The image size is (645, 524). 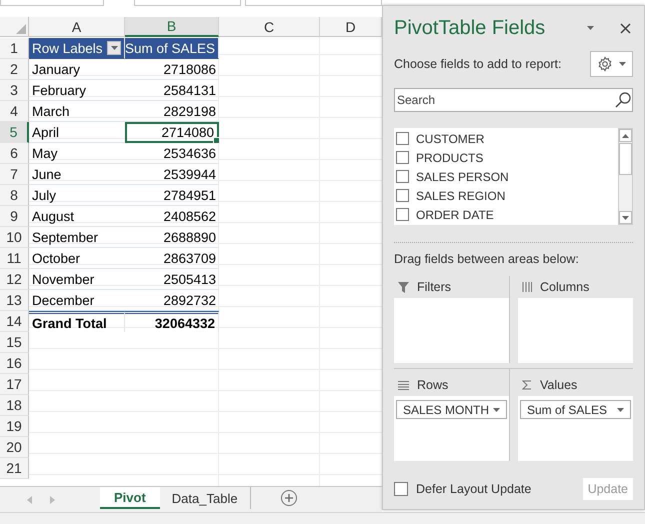 What do you see at coordinates (14, 342) in the screenshot?
I see `row-number: 15` at bounding box center [14, 342].